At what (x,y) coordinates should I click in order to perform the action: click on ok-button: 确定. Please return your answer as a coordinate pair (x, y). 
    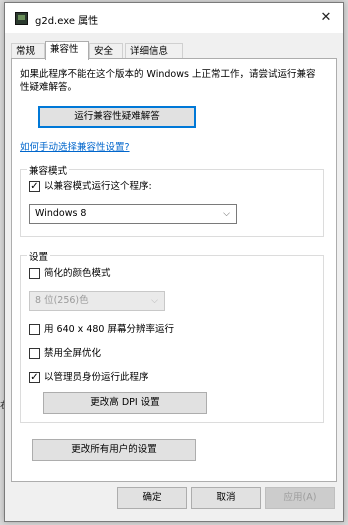
    Looking at the image, I should click on (152, 498).